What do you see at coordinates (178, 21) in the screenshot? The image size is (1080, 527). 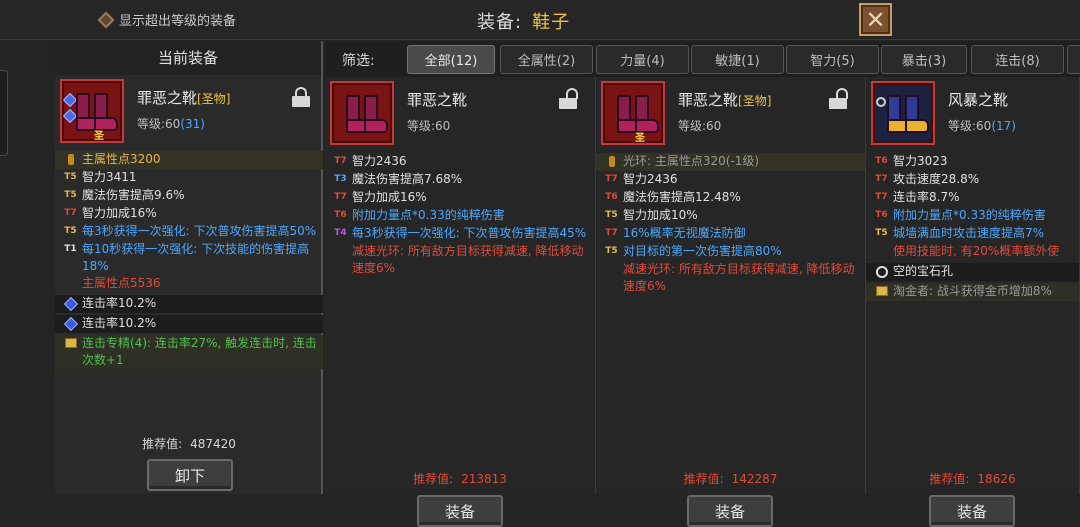 I see `show-over-level-label: 显示超出等级的装备` at bounding box center [178, 21].